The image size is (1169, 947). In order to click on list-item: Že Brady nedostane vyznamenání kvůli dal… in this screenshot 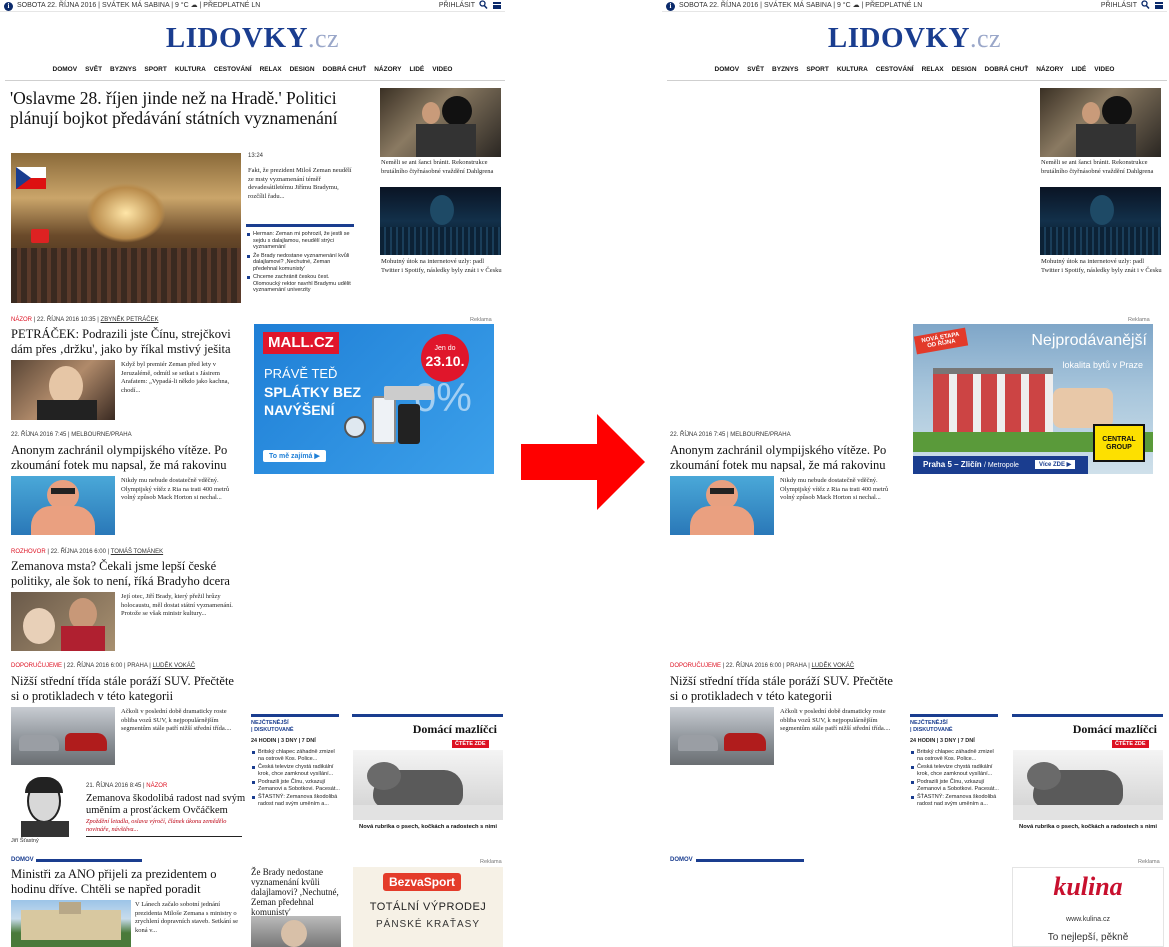, I will do `click(301, 263)`.